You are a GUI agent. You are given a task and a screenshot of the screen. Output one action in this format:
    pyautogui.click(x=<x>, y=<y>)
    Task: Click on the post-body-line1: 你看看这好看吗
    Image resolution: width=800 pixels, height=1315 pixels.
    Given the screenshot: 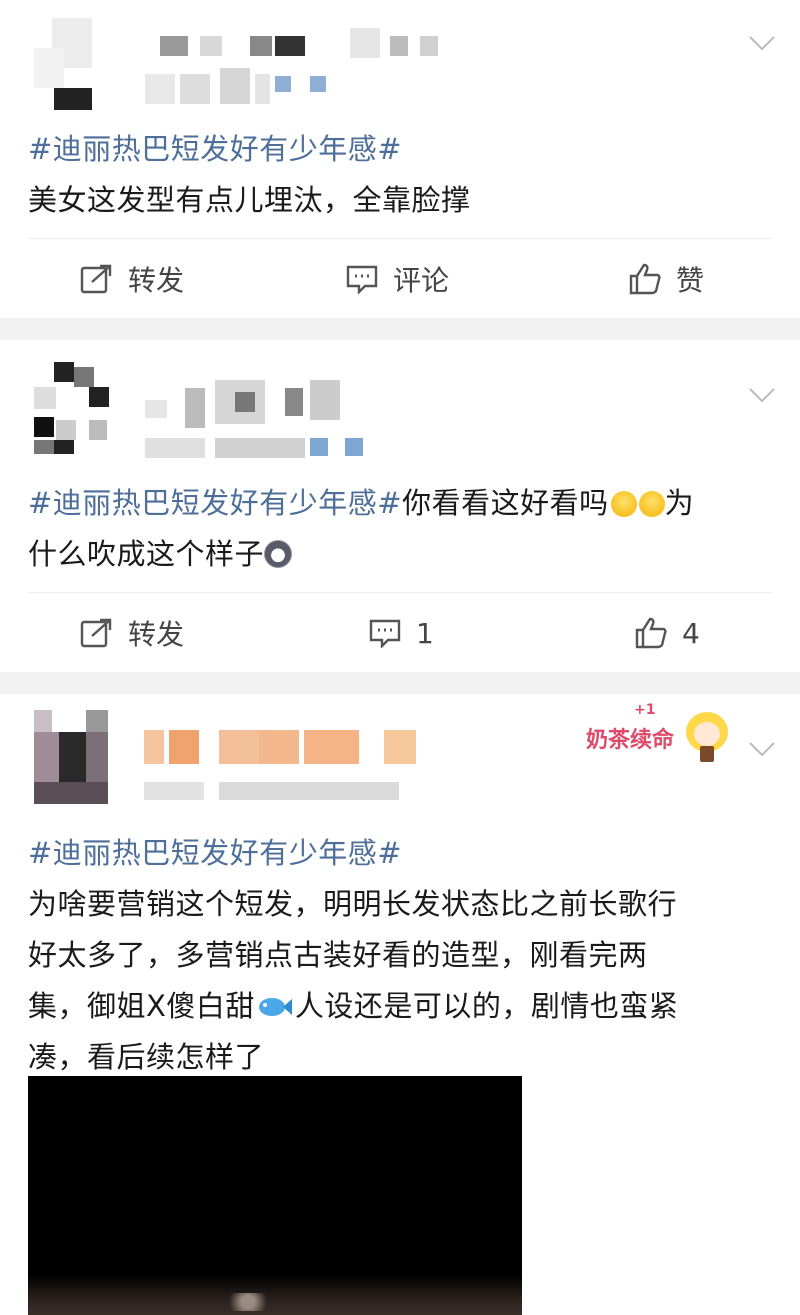 What is the action you would take?
    pyautogui.click(x=505, y=503)
    